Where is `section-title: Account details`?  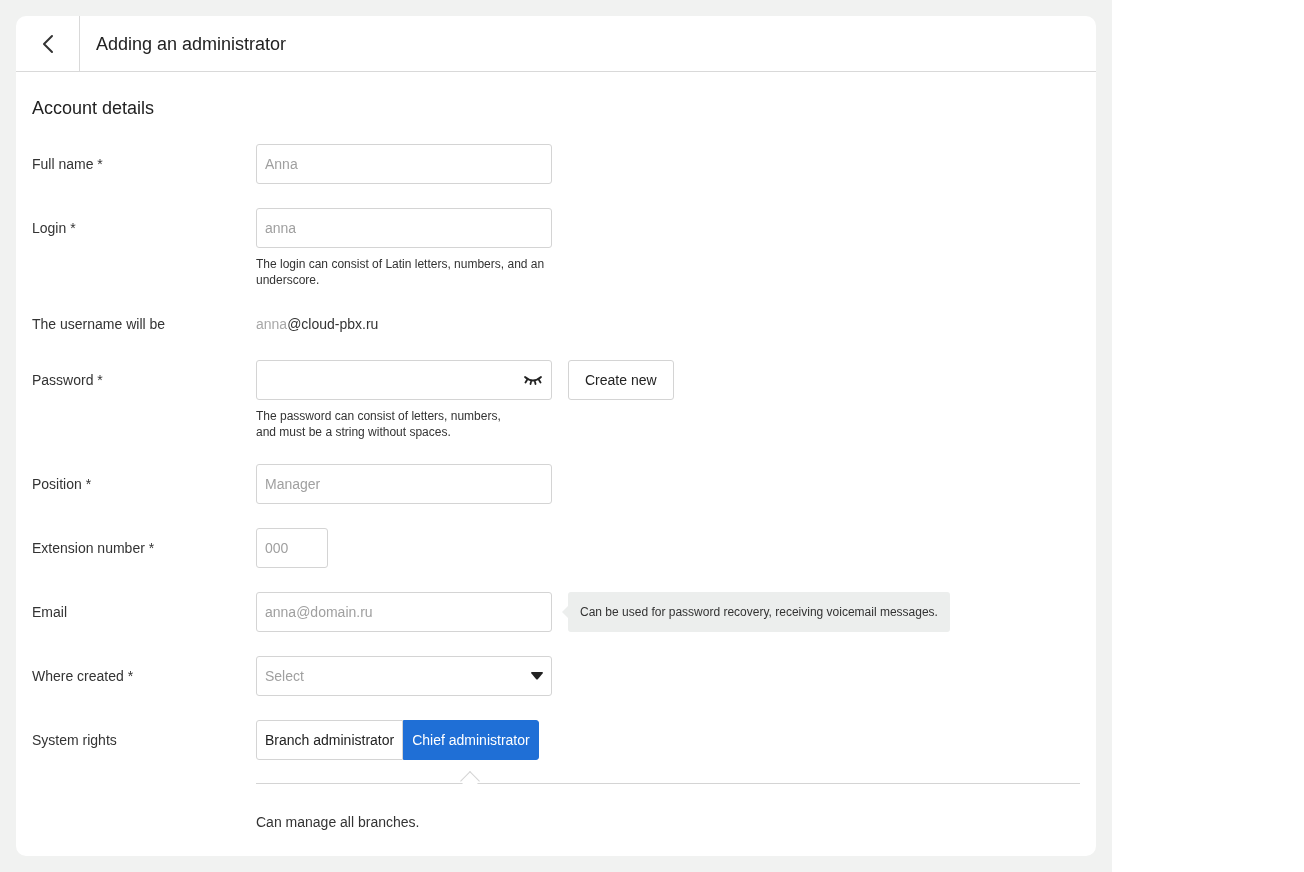
section-title: Account details is located at coordinates (94, 108).